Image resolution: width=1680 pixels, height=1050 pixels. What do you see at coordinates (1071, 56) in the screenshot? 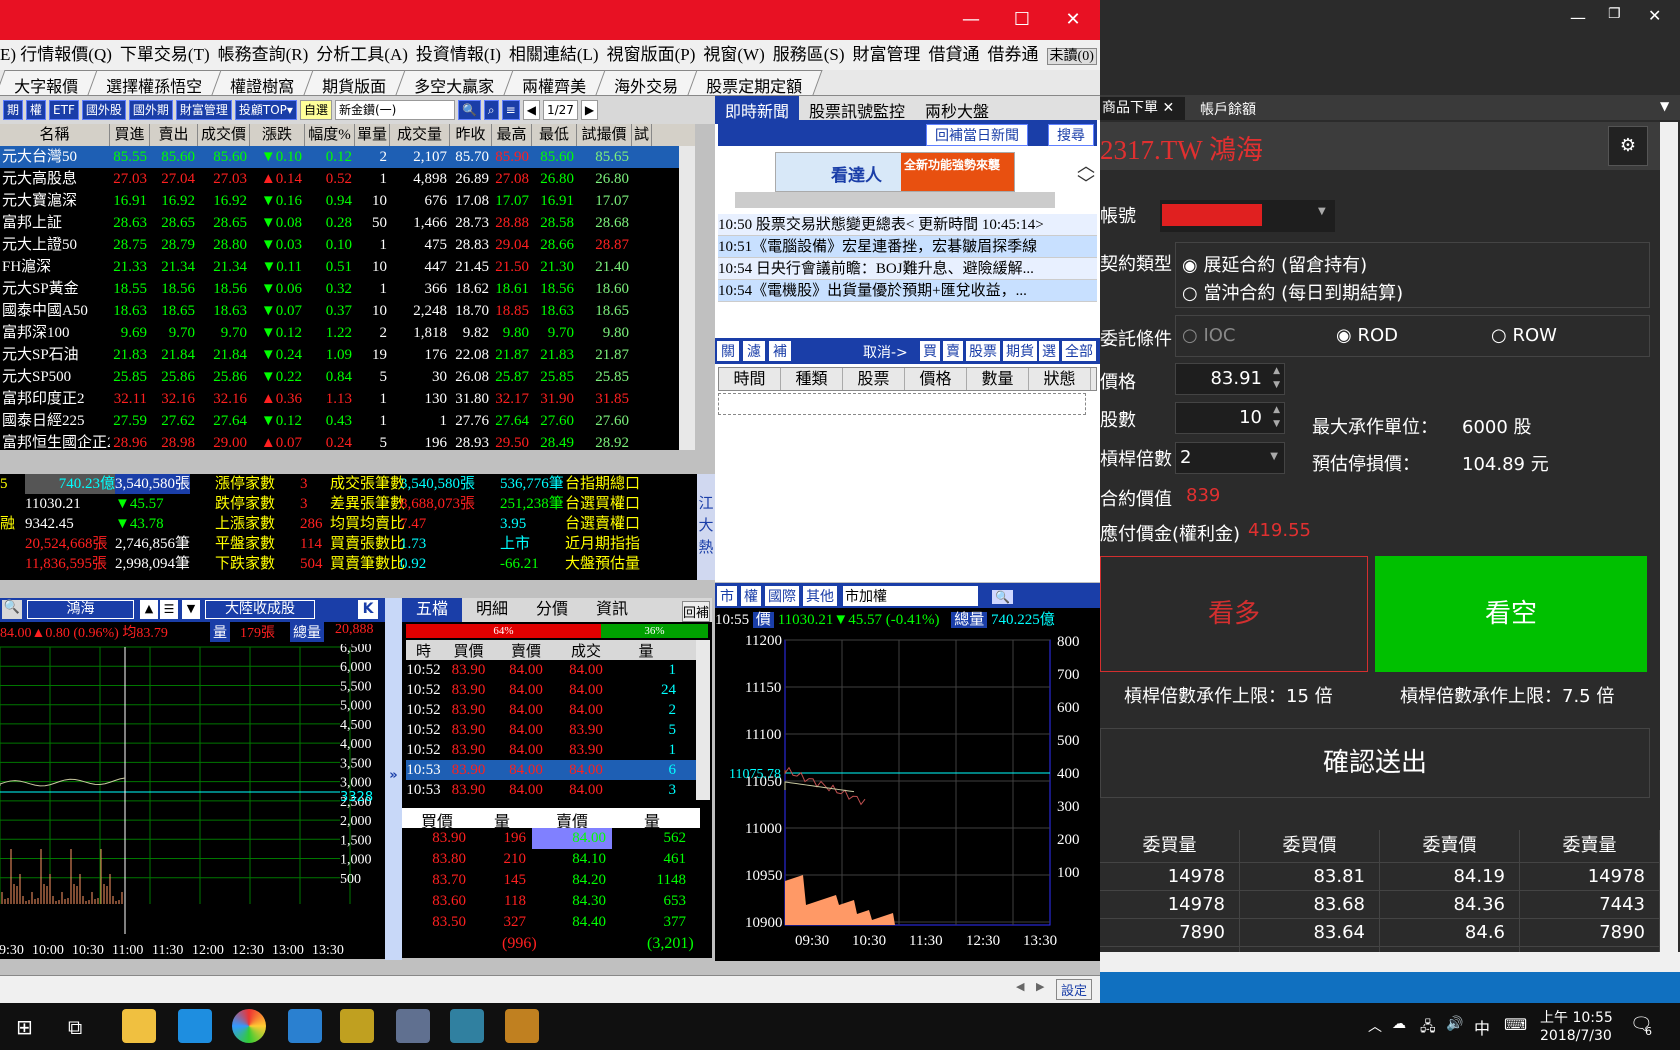
I see `unread-button: 未讀(0)` at bounding box center [1071, 56].